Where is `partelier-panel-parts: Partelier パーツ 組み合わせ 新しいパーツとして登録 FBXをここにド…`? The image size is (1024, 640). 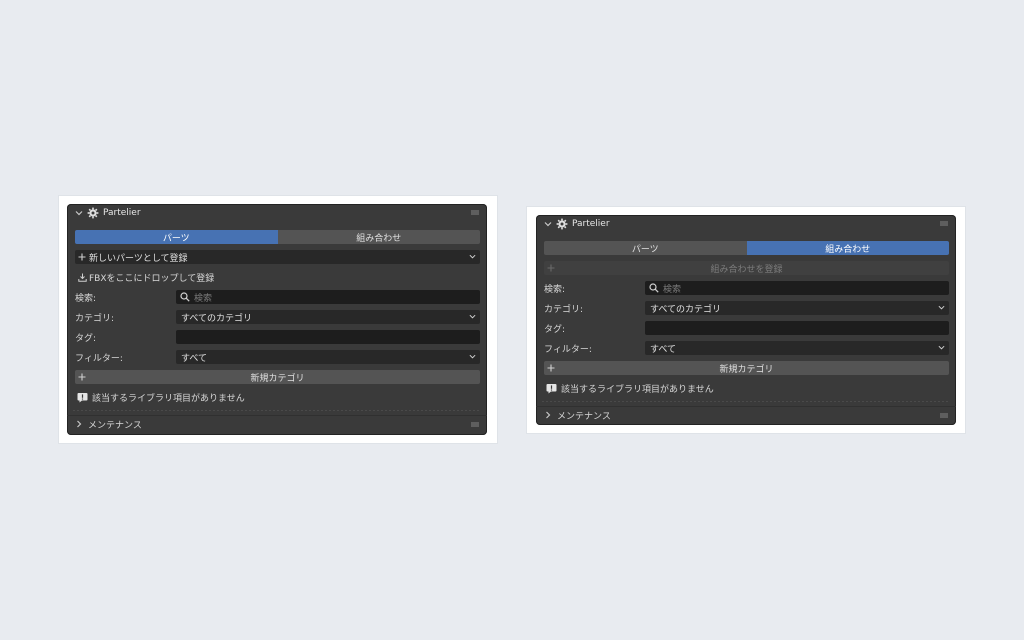
partelier-panel-parts: Partelier パーツ 組み合わせ 新しいパーツとして登録 FBXをここにド… is located at coordinates (277, 319).